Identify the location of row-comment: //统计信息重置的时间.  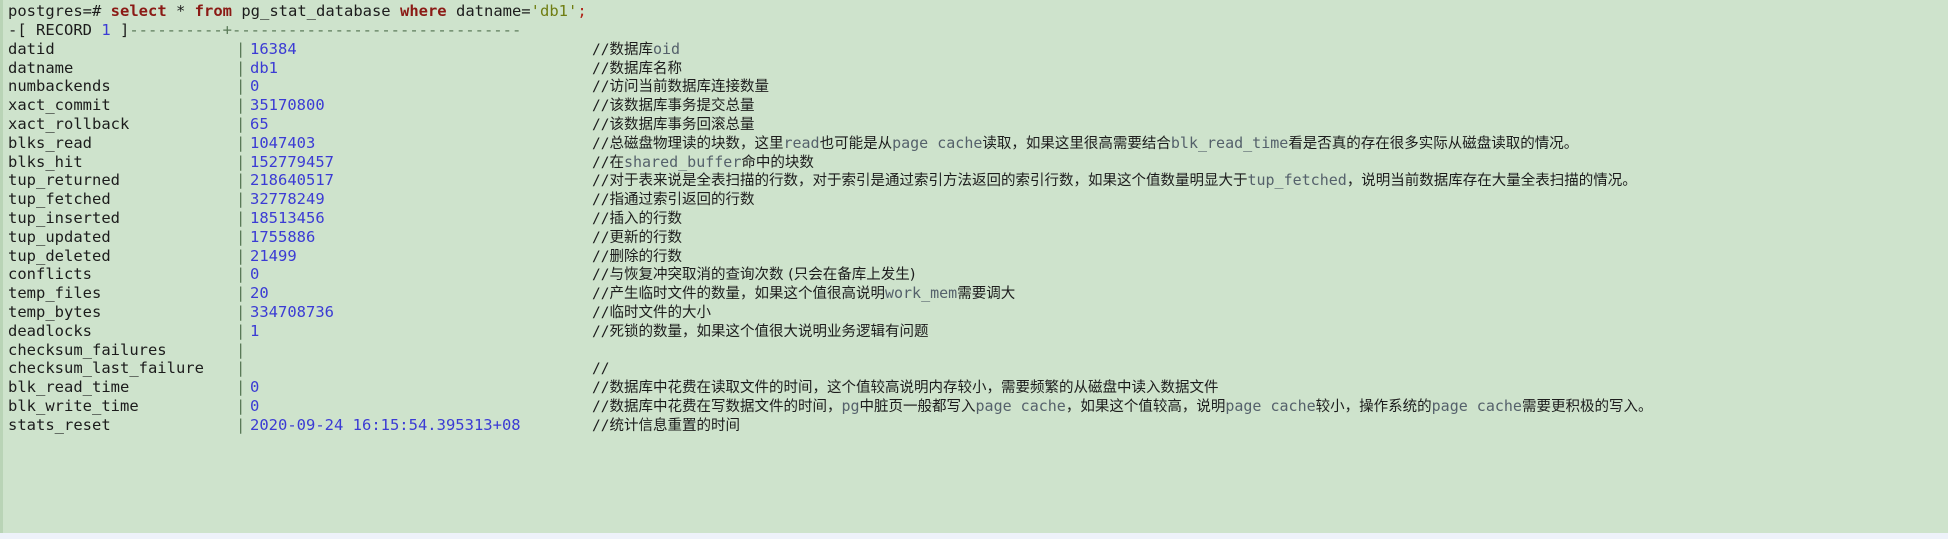
(666, 426).